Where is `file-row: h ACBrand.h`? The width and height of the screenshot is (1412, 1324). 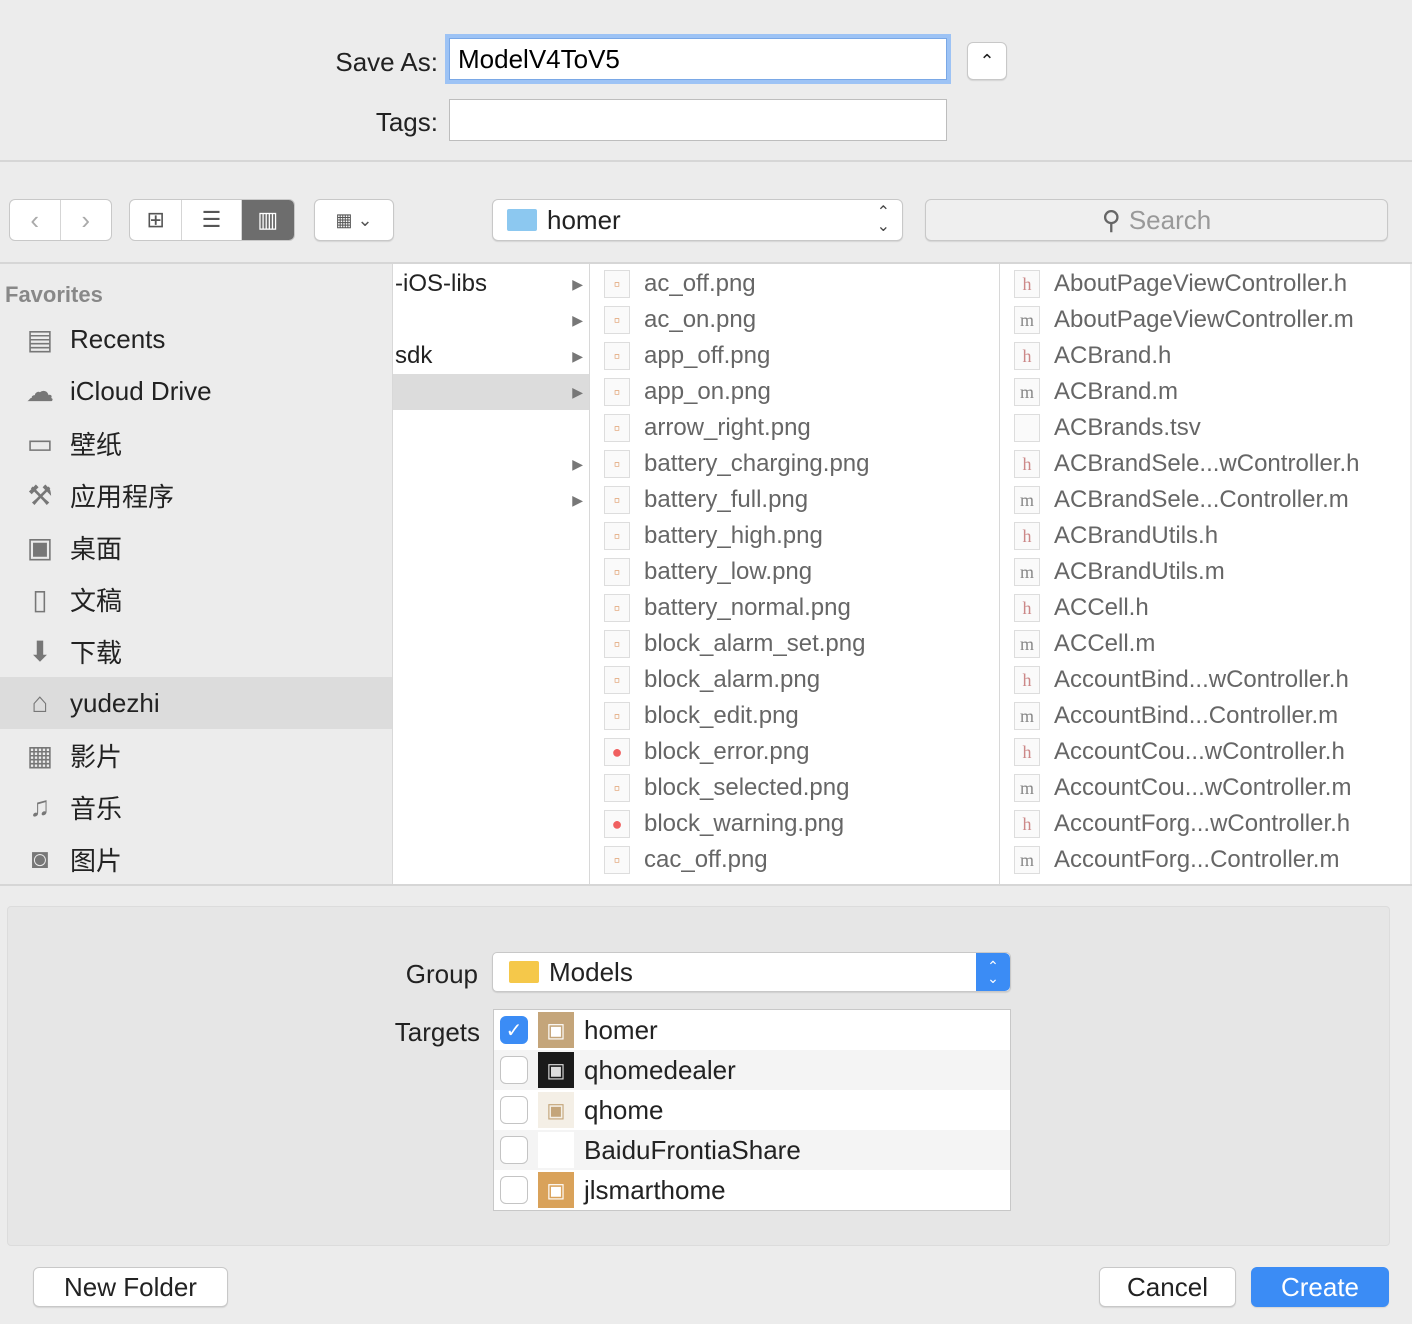 file-row: h ACBrand.h is located at coordinates (1205, 356).